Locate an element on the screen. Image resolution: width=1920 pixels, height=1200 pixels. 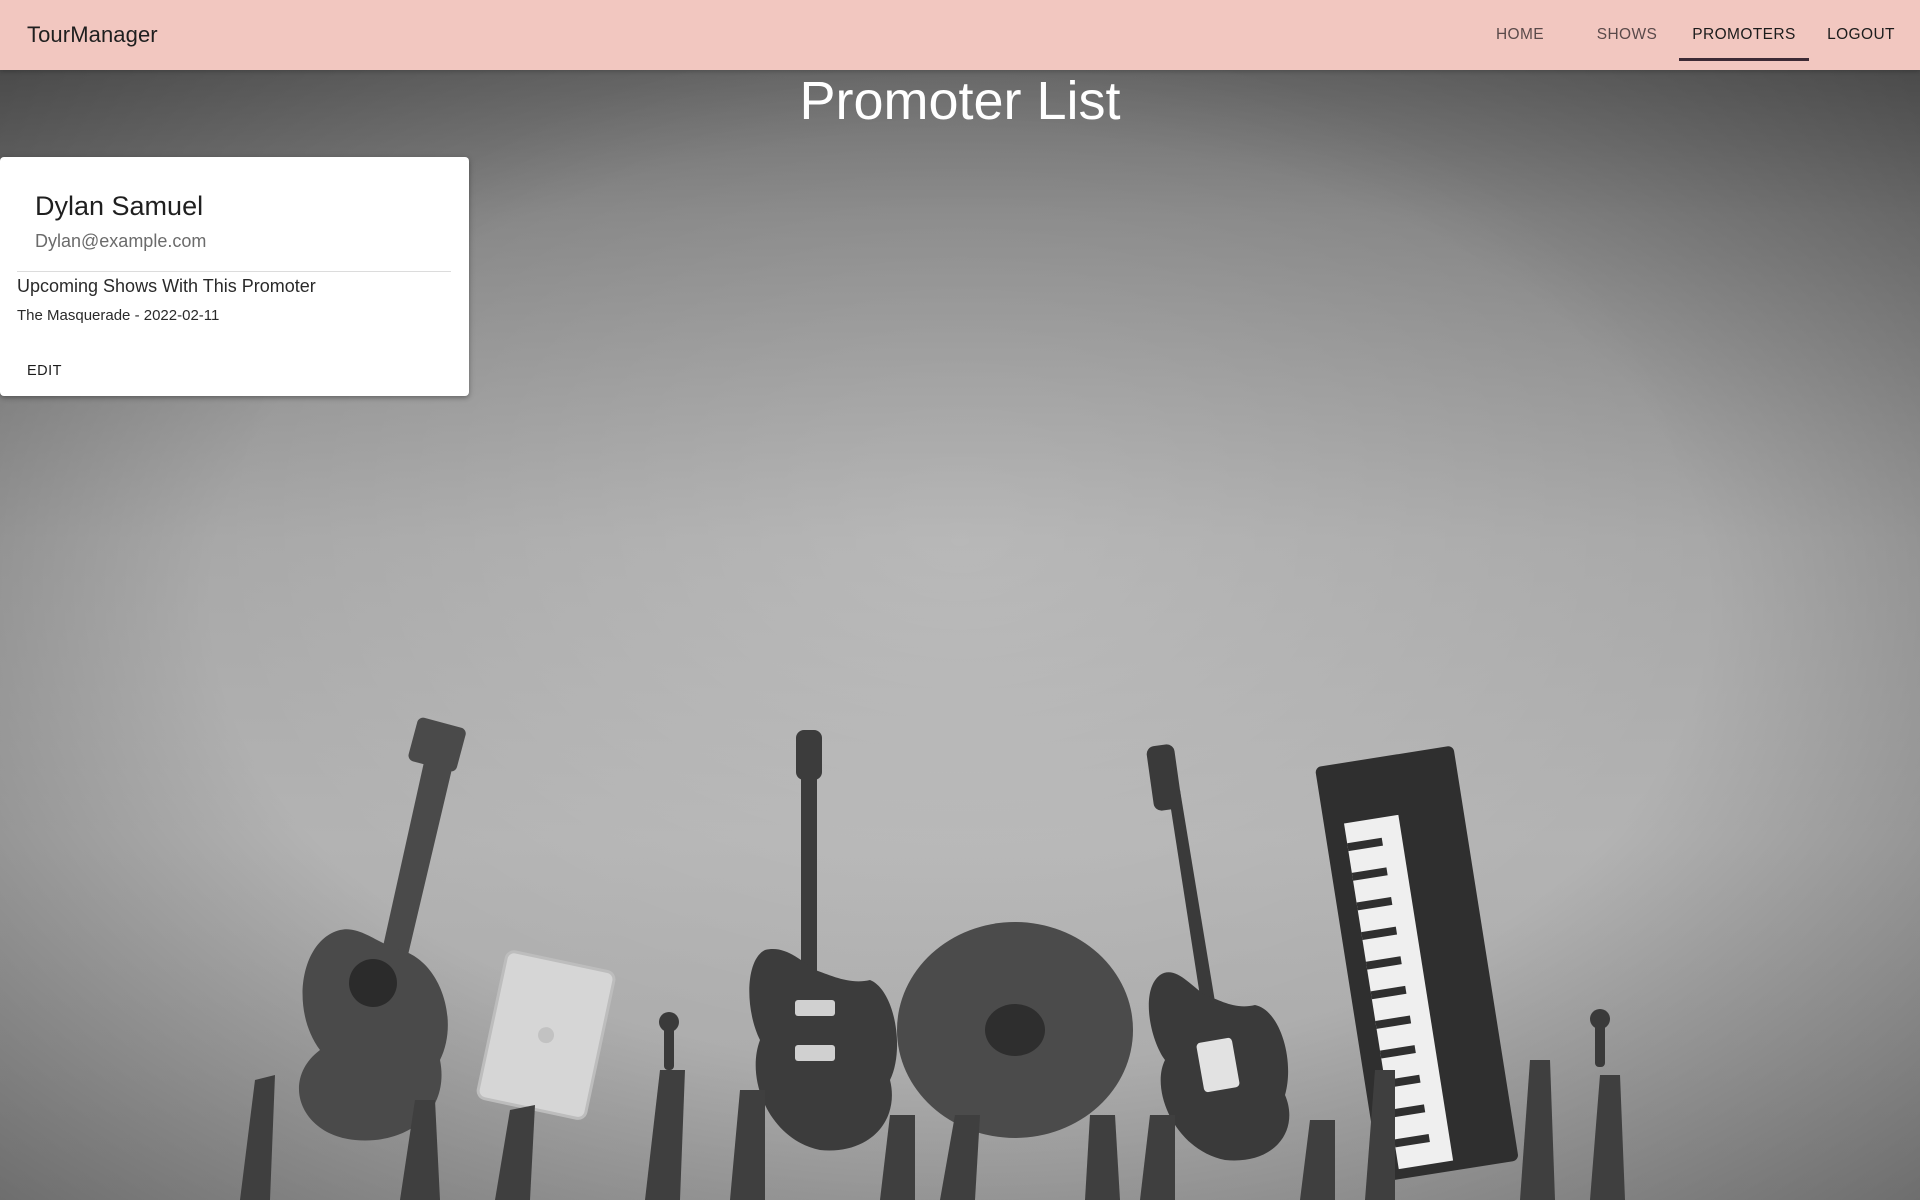
page-title: Promoter List is located at coordinates (960, 101).